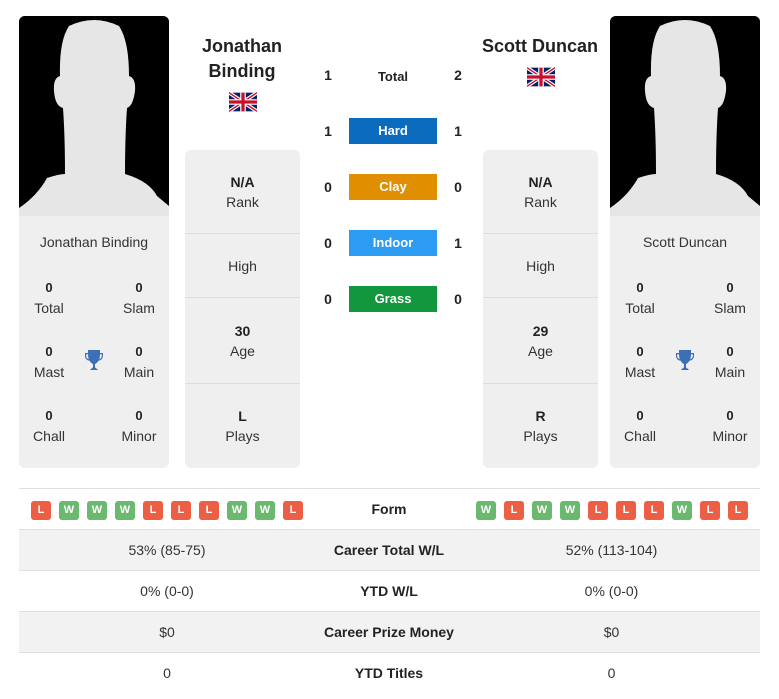 The height and width of the screenshot is (699, 779). Describe the element at coordinates (458, 75) in the screenshot. I see `h2h-right-value: 2` at that location.